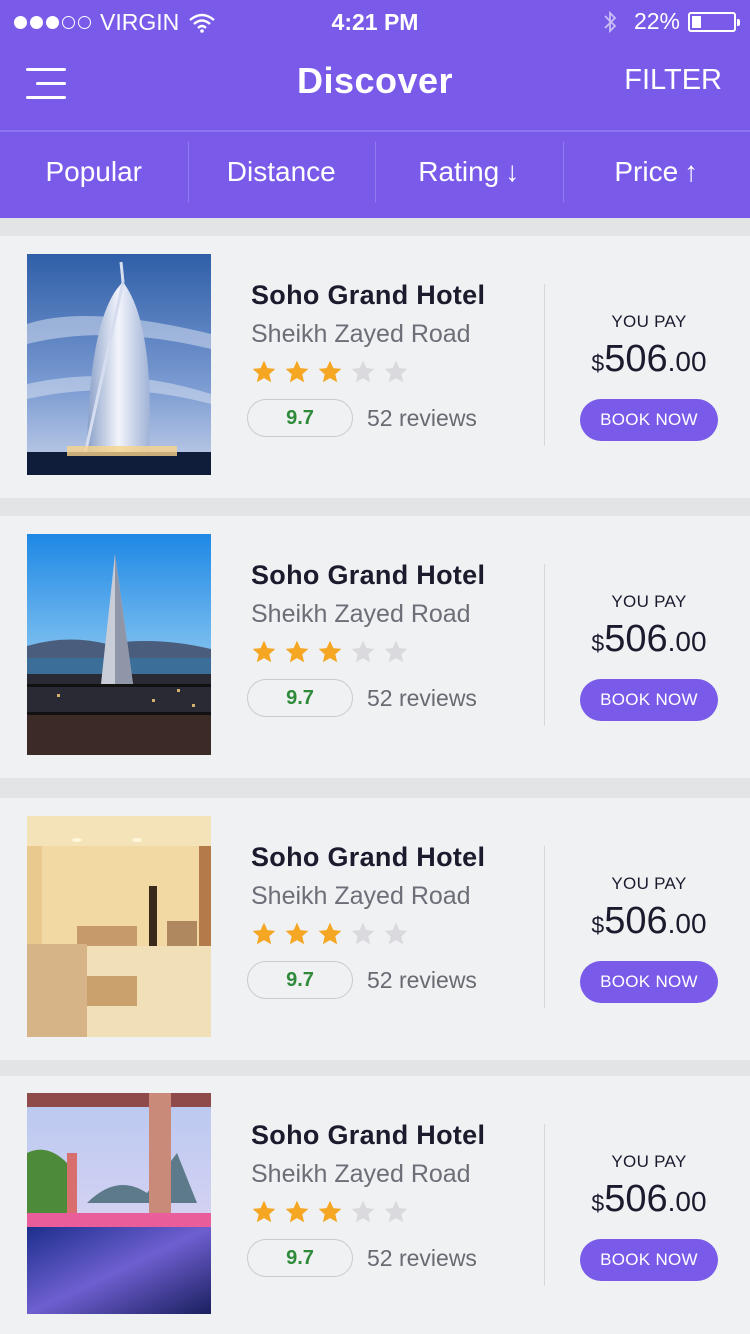 The width and height of the screenshot is (750, 1334). Describe the element at coordinates (691, 171) in the screenshot. I see `arrow-up-icon: ↑` at that location.